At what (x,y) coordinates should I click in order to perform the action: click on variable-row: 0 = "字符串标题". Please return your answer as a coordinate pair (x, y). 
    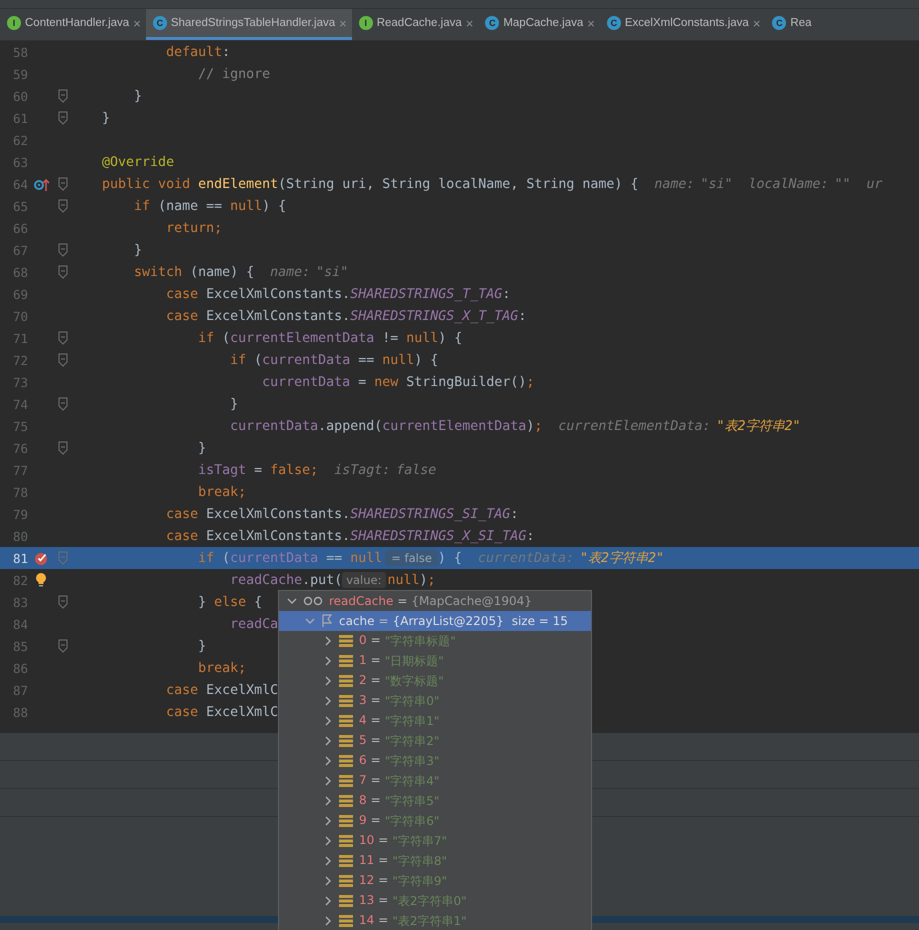
    Looking at the image, I should click on (435, 641).